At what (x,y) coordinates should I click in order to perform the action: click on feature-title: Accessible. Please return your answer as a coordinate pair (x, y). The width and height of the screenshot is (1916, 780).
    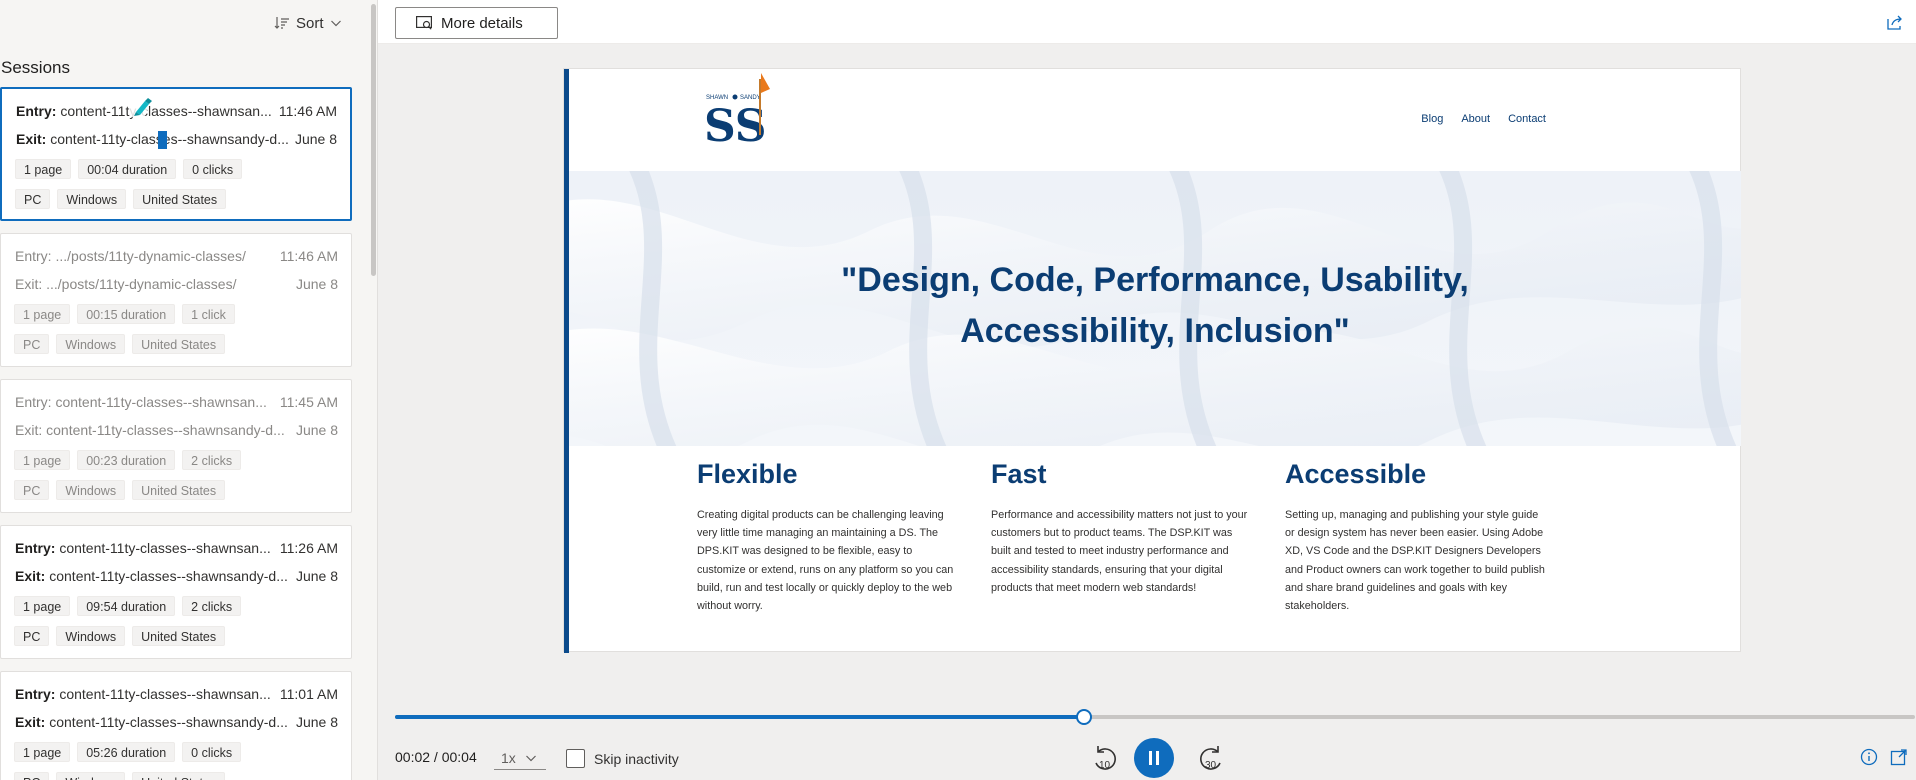
    Looking at the image, I should click on (1356, 474).